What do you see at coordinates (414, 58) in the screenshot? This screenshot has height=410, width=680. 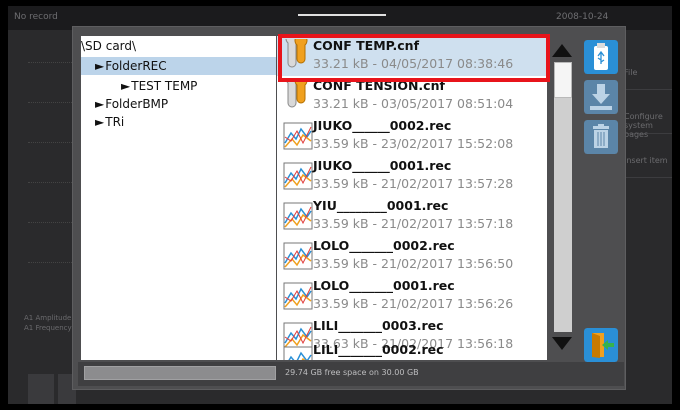 I see `highlight-annotation` at bounding box center [414, 58].